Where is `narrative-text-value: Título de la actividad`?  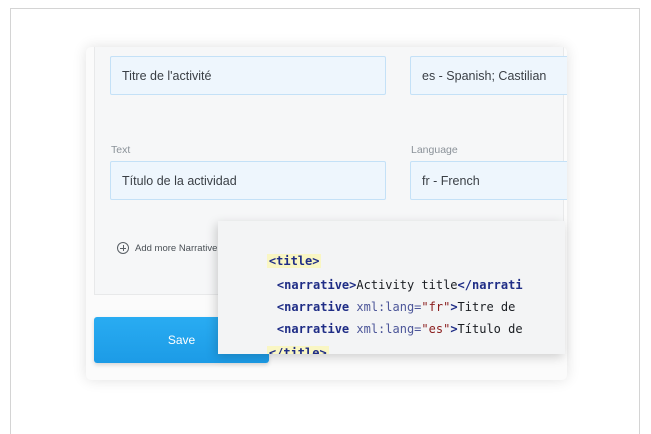
narrative-text-value: Título de la actividad is located at coordinates (179, 180).